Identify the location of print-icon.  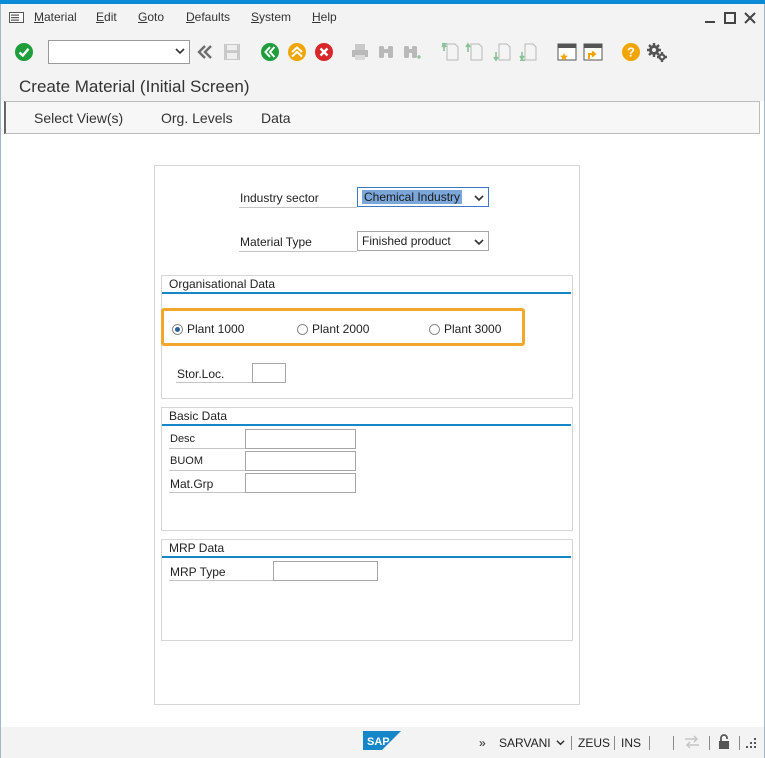
(360, 52).